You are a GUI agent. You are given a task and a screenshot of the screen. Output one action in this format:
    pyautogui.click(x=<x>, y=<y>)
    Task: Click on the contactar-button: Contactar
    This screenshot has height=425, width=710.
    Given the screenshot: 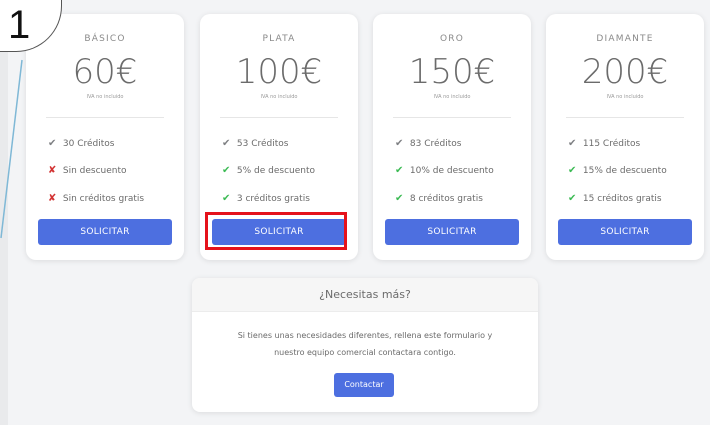 What is the action you would take?
    pyautogui.click(x=364, y=385)
    